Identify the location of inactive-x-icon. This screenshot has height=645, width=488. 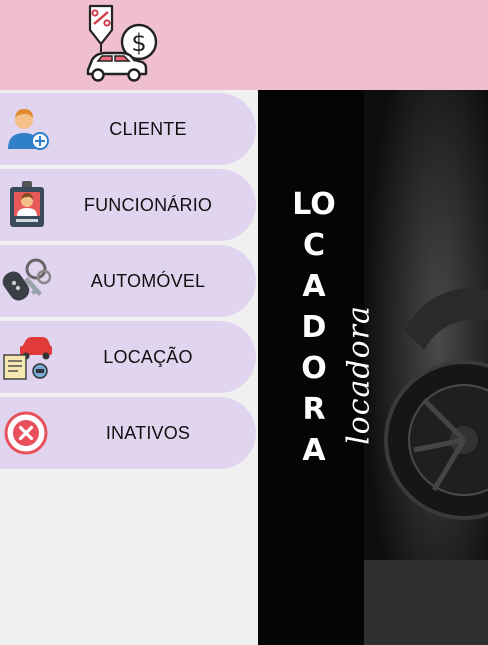
(26, 433).